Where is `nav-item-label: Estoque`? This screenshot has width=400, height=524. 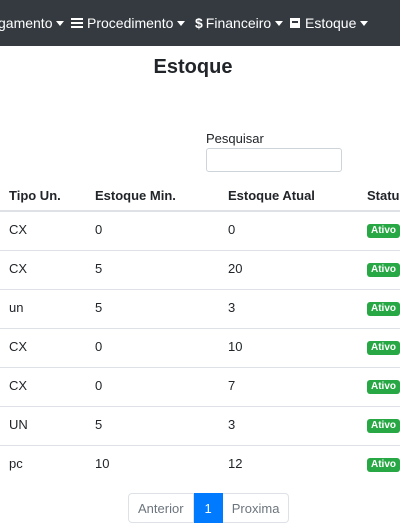 nav-item-label: Estoque is located at coordinates (331, 23).